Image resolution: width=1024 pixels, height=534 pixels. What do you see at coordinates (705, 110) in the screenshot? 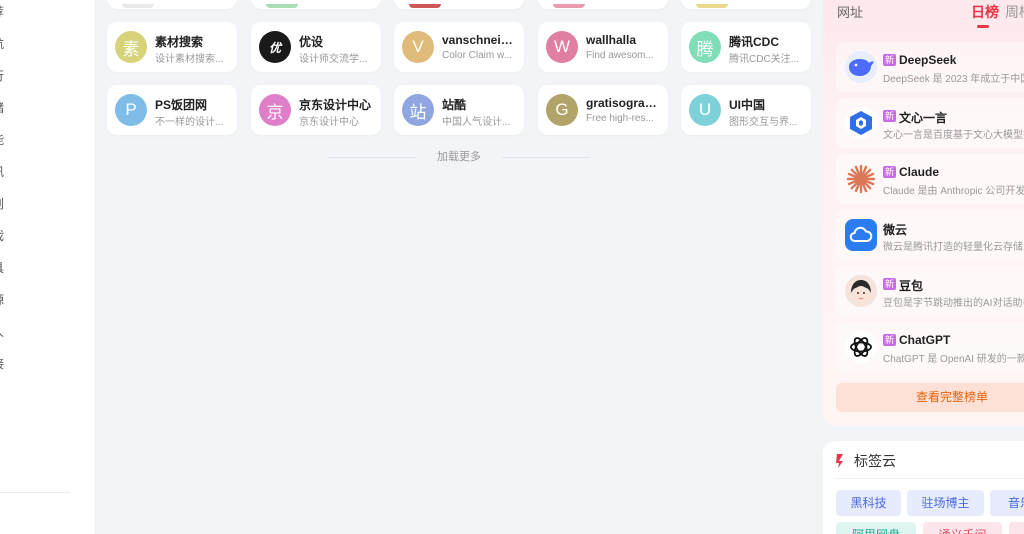
I see `avatar: U` at bounding box center [705, 110].